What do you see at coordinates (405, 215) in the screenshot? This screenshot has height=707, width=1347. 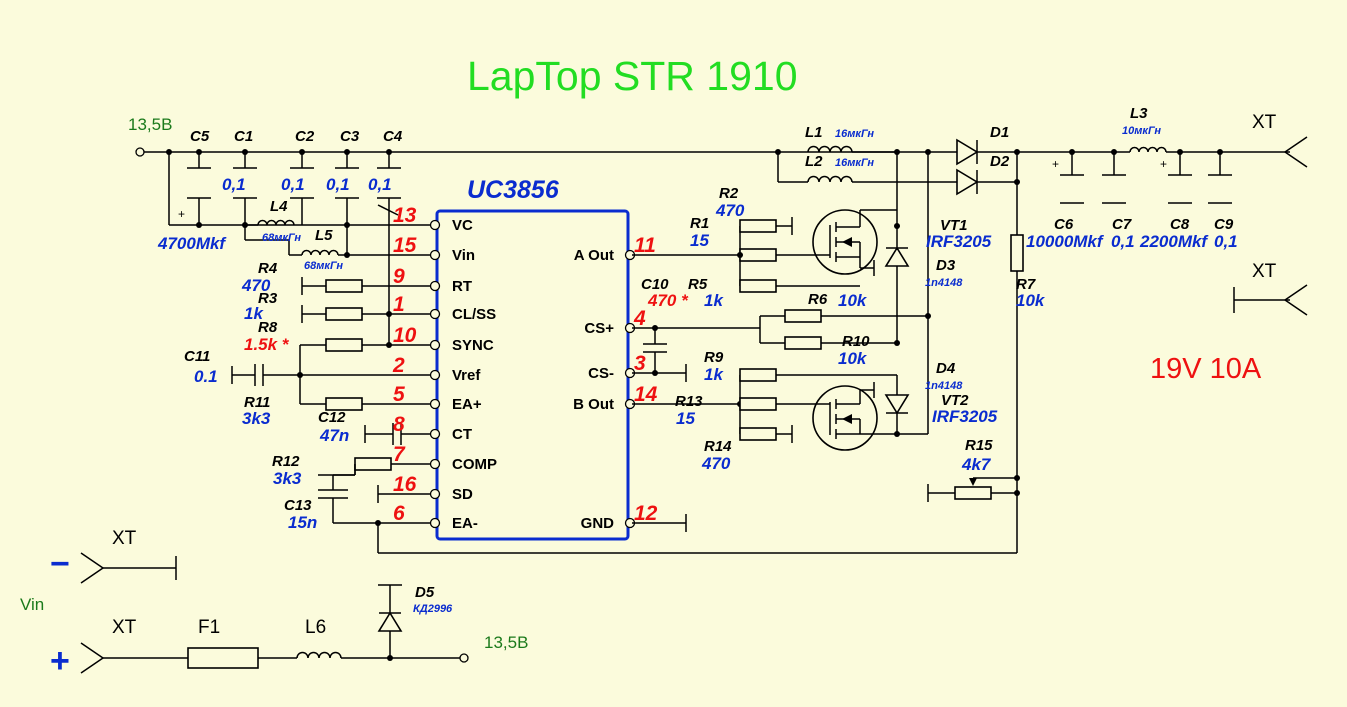 I see `pin-number-13: 13` at bounding box center [405, 215].